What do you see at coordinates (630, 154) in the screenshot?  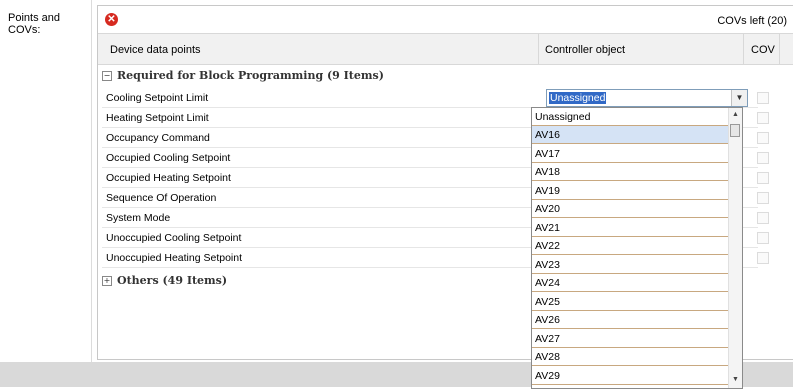 I see `dropdown-option: AV17` at bounding box center [630, 154].